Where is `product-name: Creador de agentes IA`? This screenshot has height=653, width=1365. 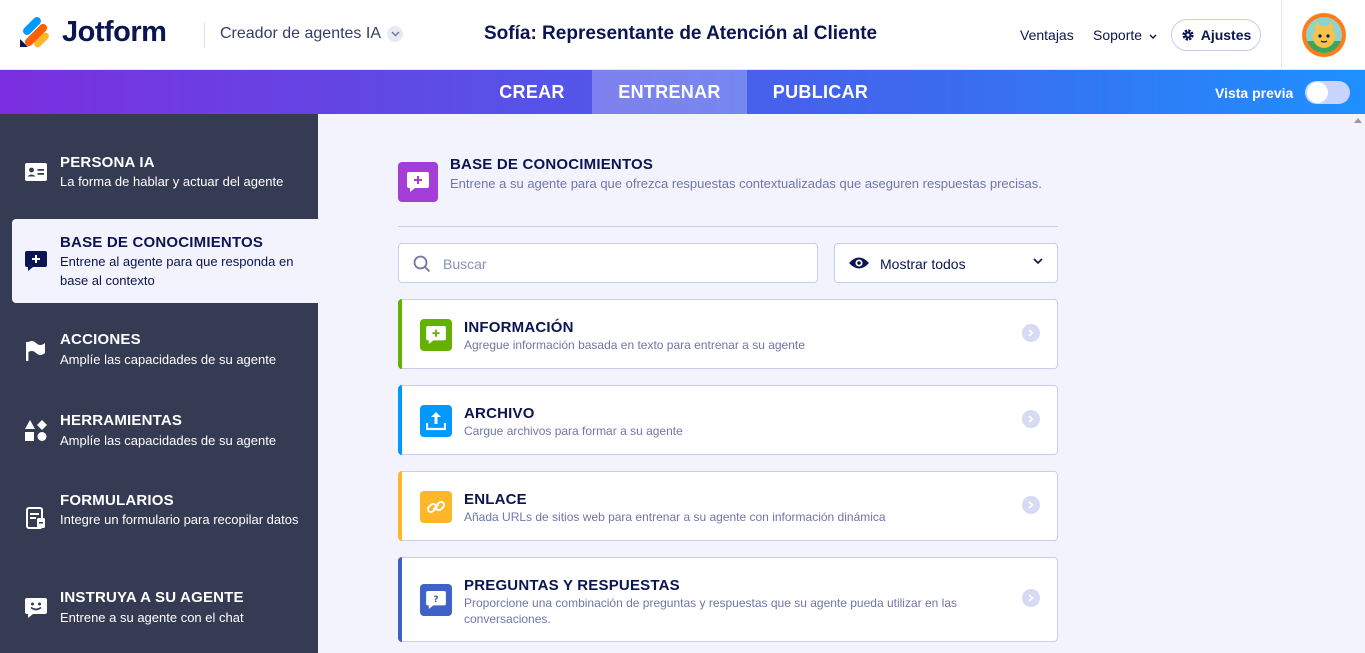 product-name: Creador de agentes IA is located at coordinates (300, 33).